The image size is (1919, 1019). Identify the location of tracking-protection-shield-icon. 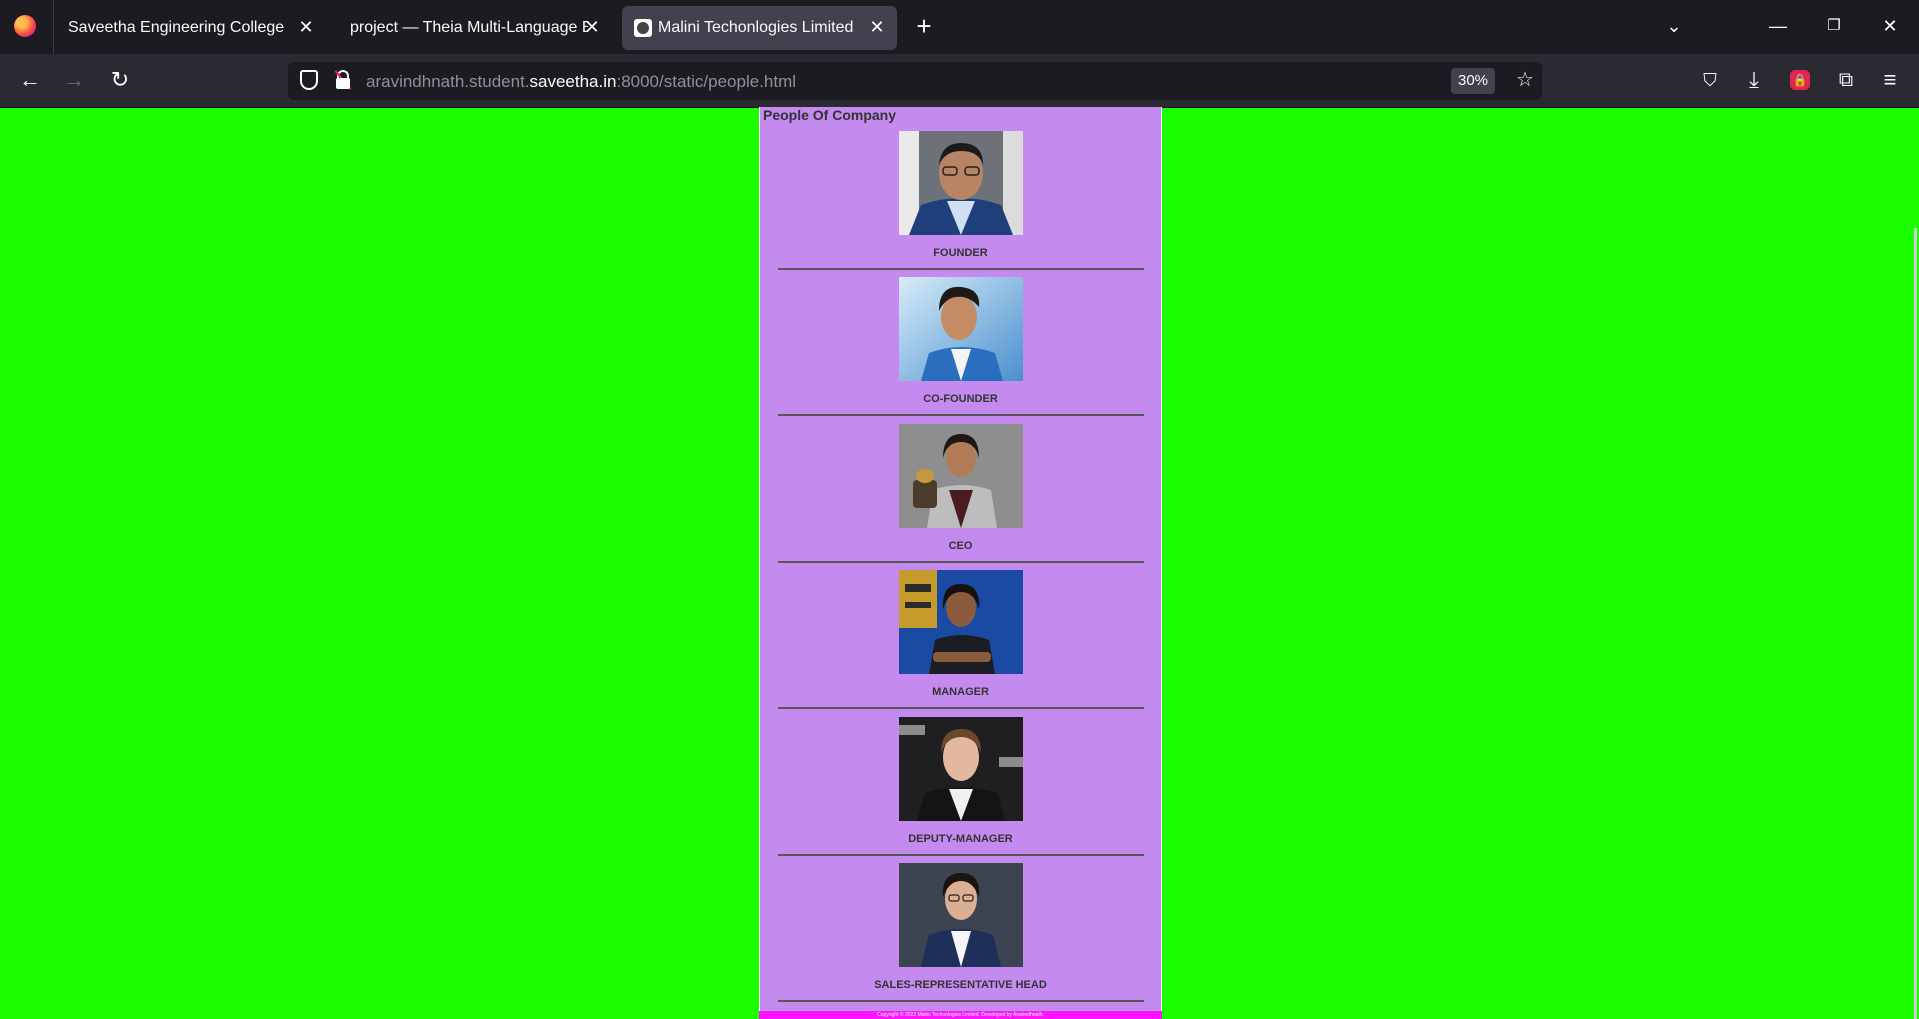
(309, 80).